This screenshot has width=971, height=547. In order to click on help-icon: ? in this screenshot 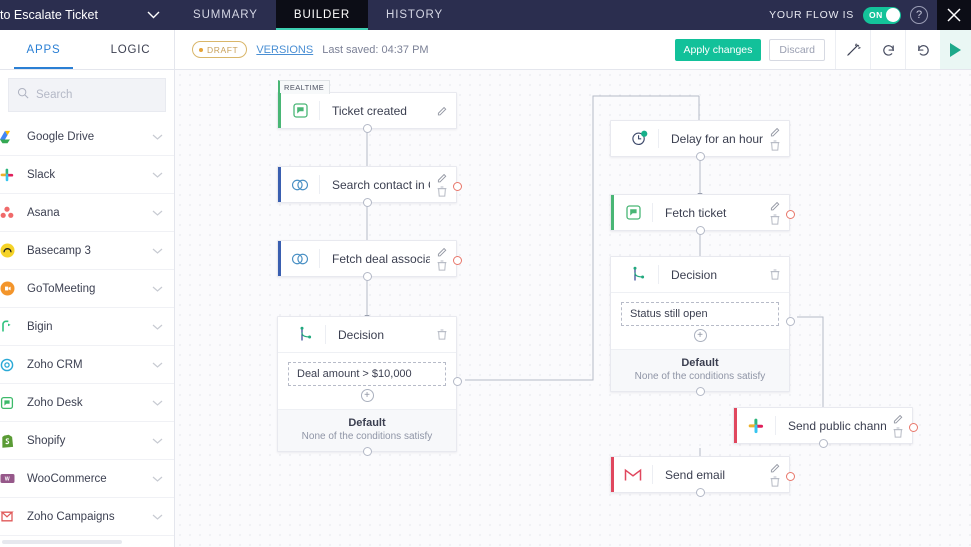, I will do `click(919, 15)`.